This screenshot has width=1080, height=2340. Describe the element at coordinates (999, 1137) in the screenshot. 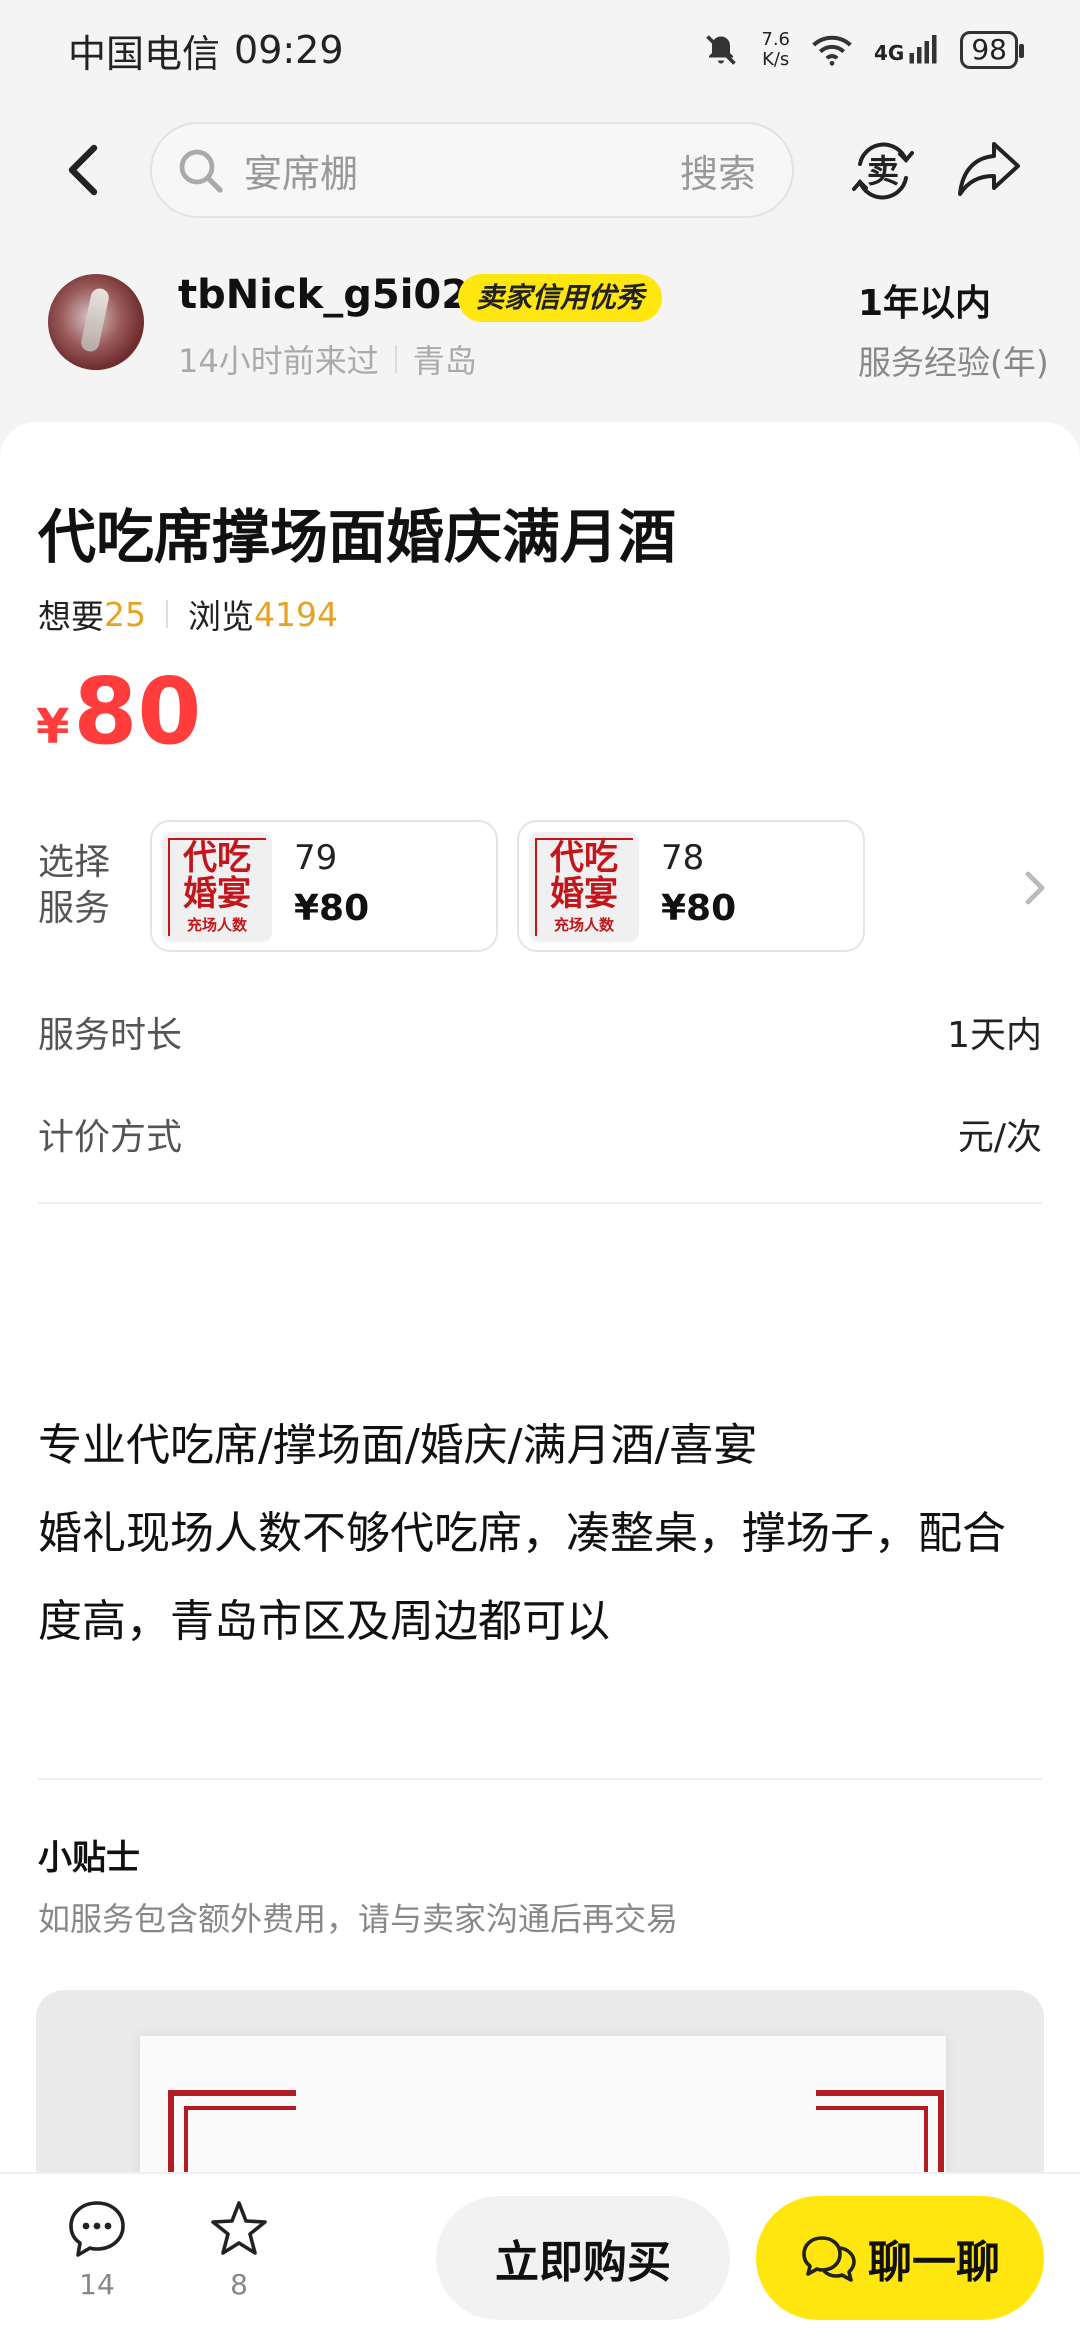

I see `pricing-value: 元/次` at that location.